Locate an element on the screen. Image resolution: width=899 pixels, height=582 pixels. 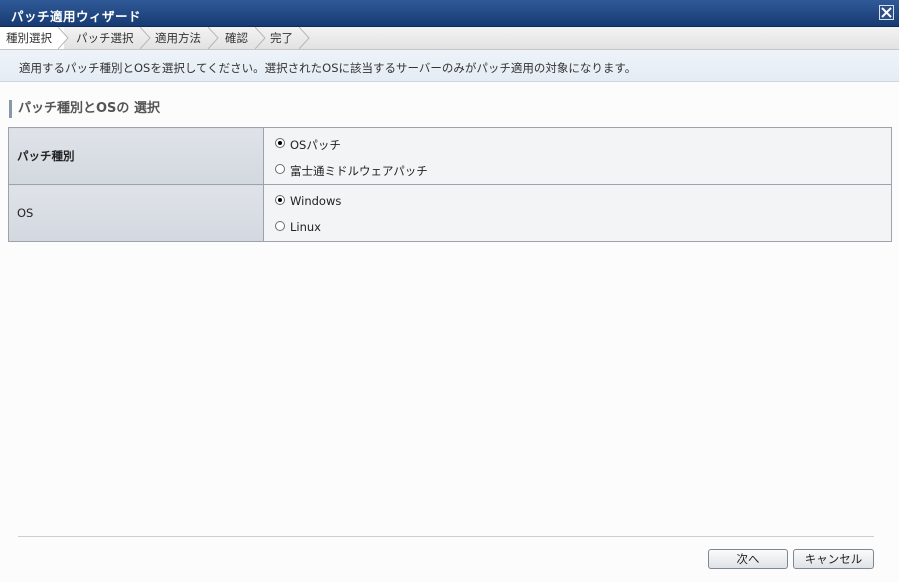
form-row-patch-type: パッチ種別 OSパッチ 富士通ミドルウェアパッチ is located at coordinates (450, 156).